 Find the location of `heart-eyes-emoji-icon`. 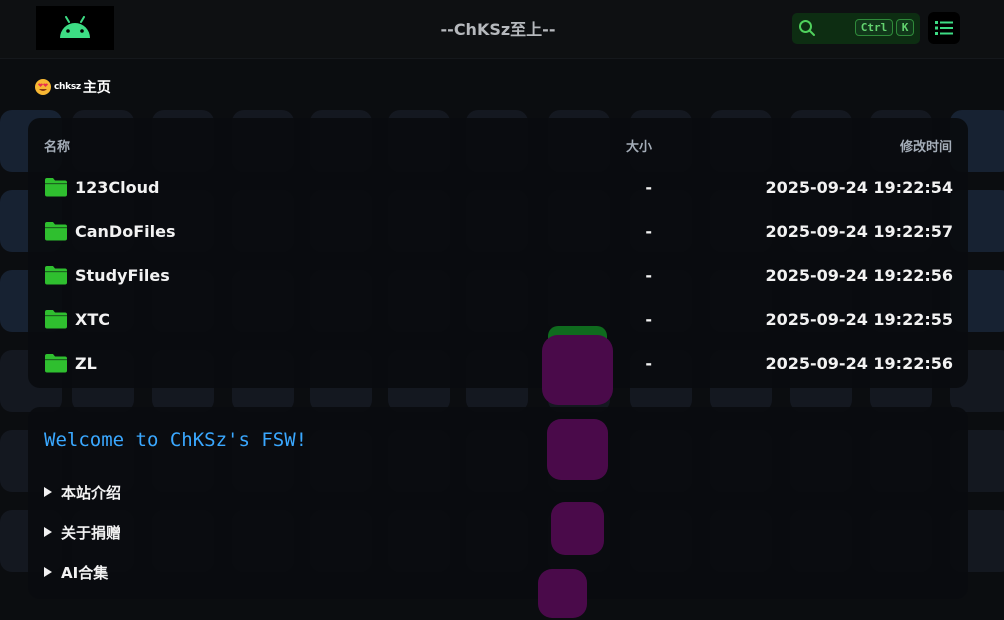

heart-eyes-emoji-icon is located at coordinates (43, 87).